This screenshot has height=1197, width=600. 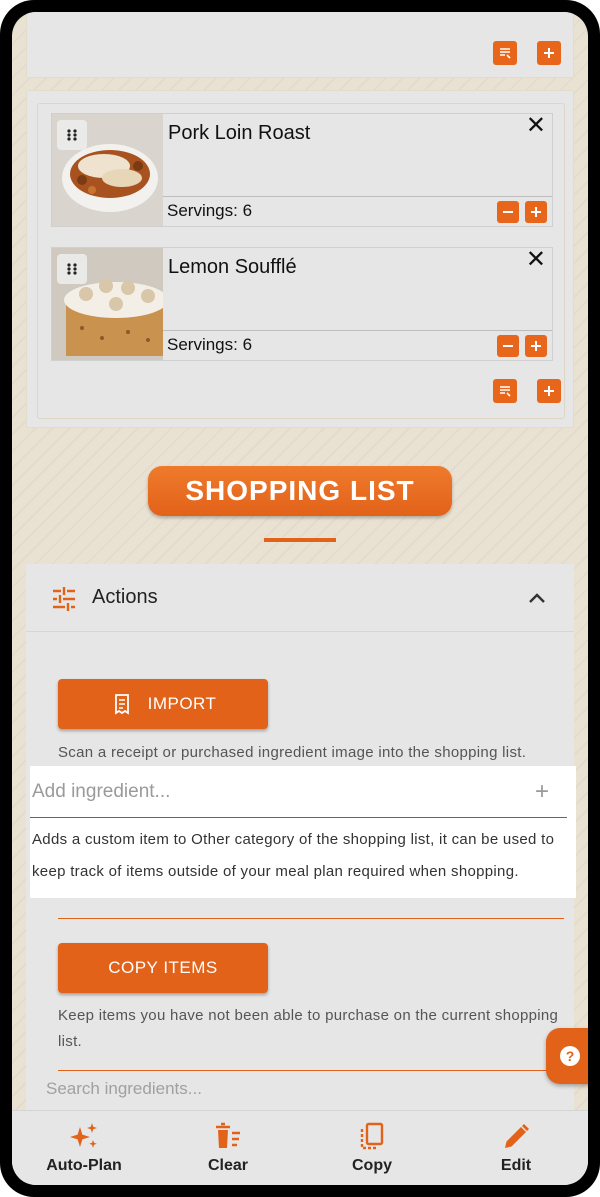 I want to click on import-label: IMPORT, so click(x=182, y=703).